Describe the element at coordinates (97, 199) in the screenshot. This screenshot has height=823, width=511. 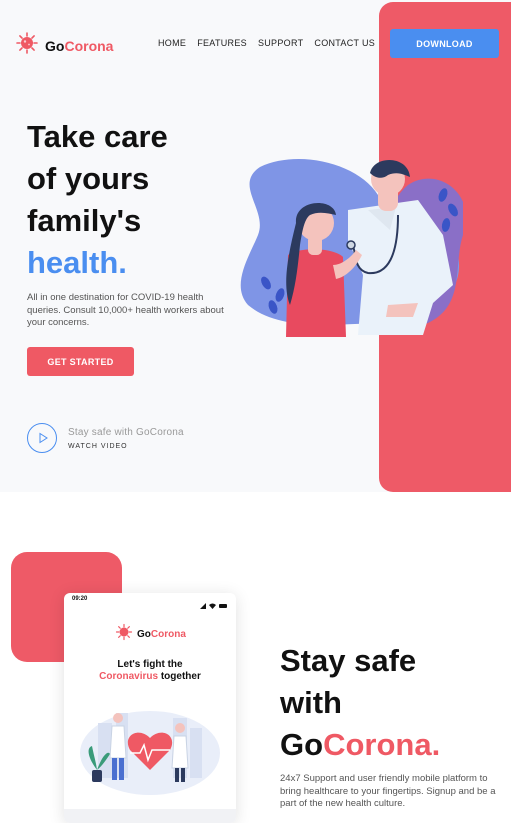
I see `hero-title: Take care of yours family's health.` at that location.